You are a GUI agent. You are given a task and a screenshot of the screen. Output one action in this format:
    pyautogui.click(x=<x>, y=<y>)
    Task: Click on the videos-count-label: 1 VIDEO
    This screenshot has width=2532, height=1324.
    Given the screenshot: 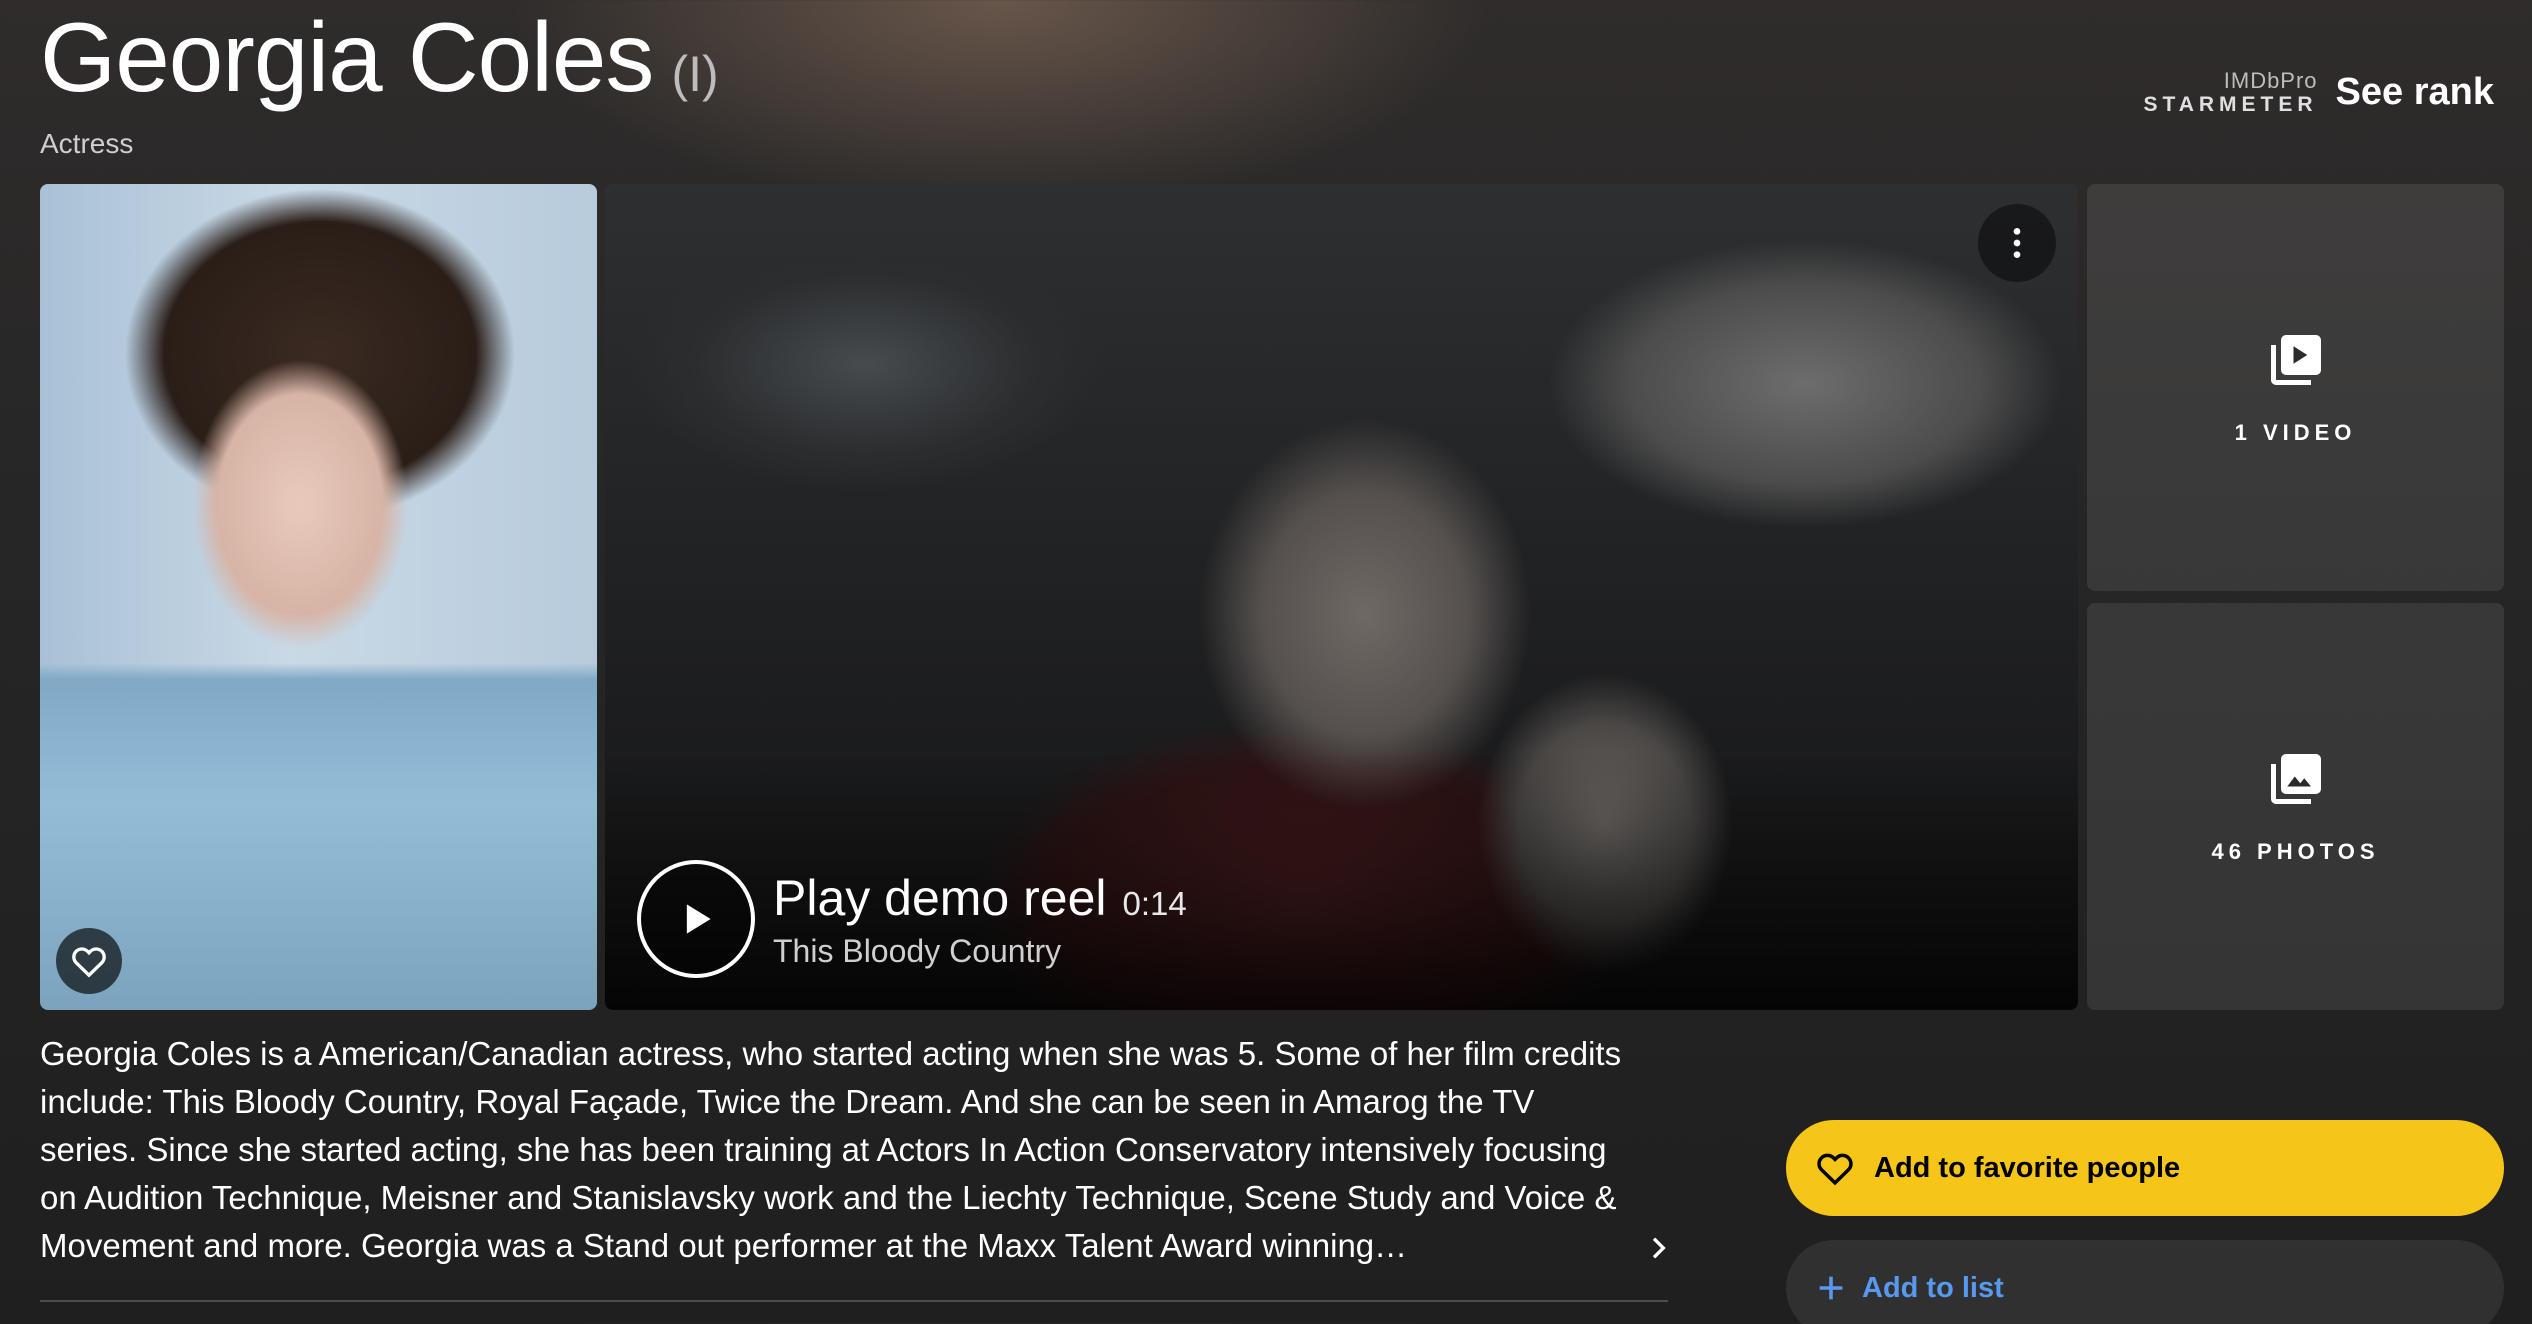 What is the action you would take?
    pyautogui.click(x=2295, y=432)
    